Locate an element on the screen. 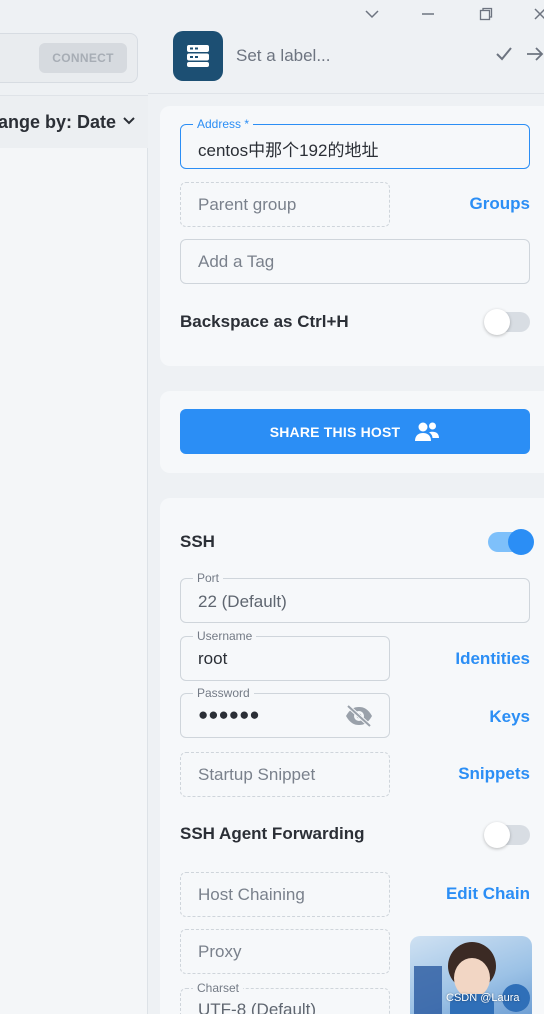 The width and height of the screenshot is (544, 1014). address-value: centos中那个192的地址 is located at coordinates (288, 150).